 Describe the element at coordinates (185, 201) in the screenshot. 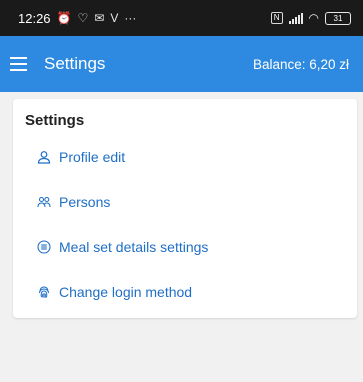

I see `menu-item-persons: Persons` at that location.